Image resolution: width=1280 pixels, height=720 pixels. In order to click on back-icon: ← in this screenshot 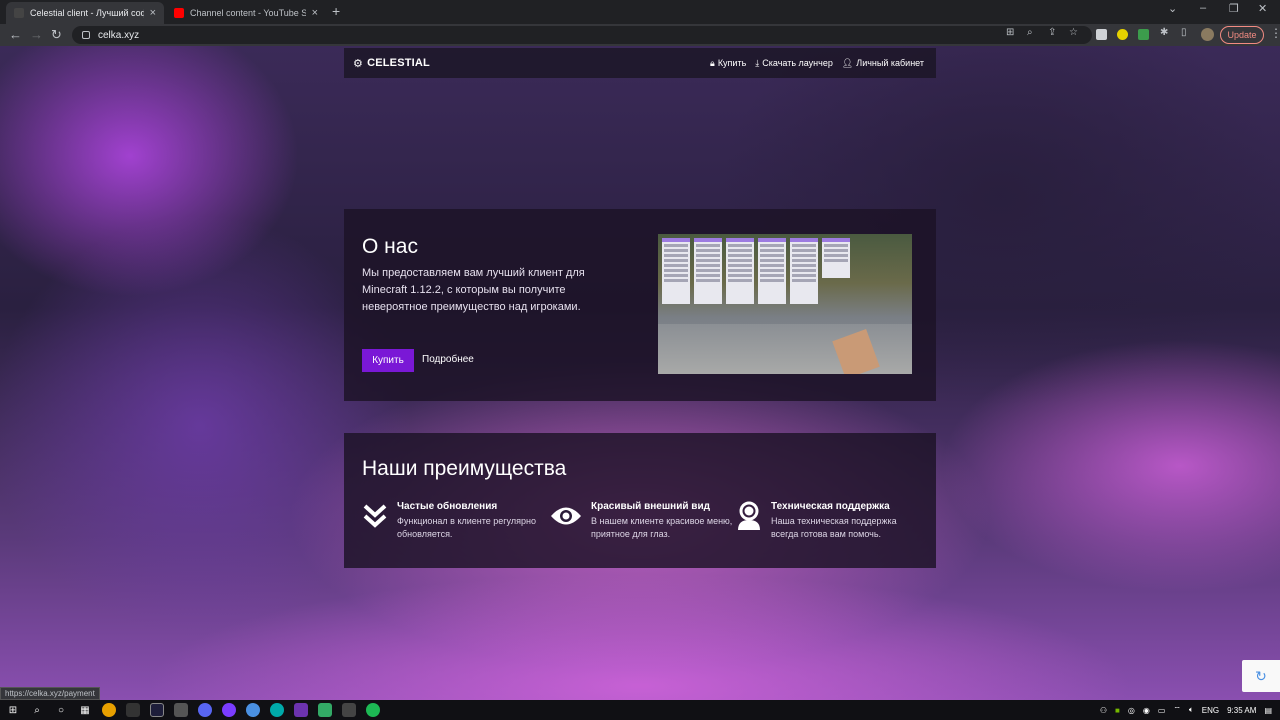, I will do `click(15, 34)`.